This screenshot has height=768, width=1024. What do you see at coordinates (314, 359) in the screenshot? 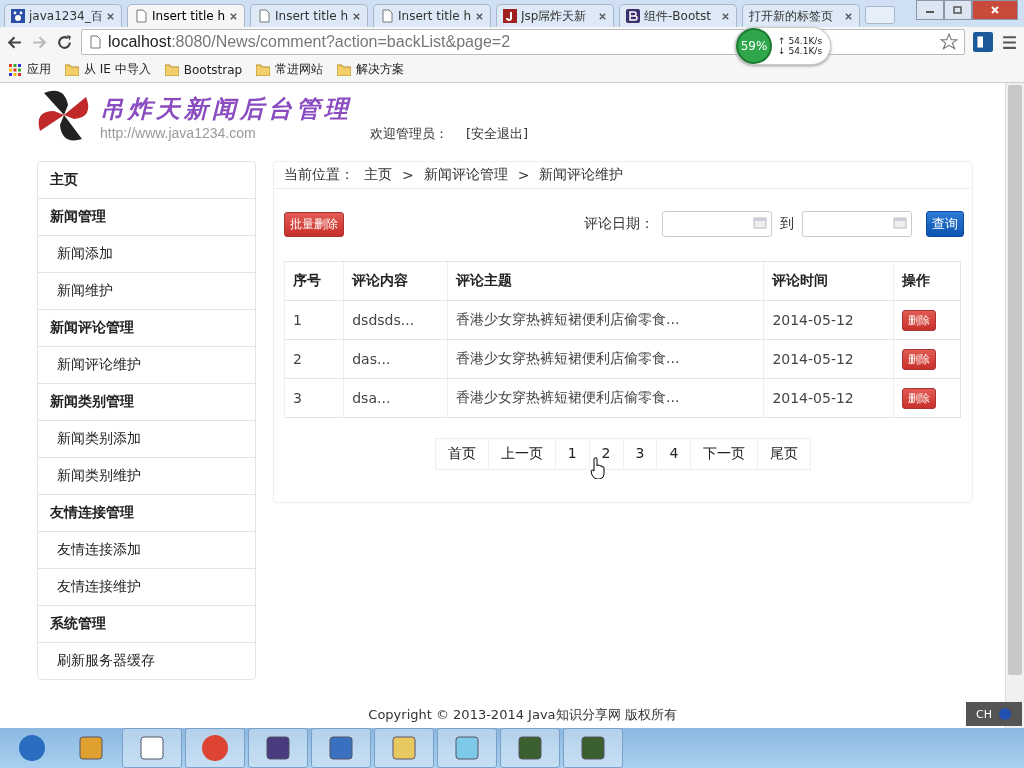
I see `table-cell: 2` at bounding box center [314, 359].